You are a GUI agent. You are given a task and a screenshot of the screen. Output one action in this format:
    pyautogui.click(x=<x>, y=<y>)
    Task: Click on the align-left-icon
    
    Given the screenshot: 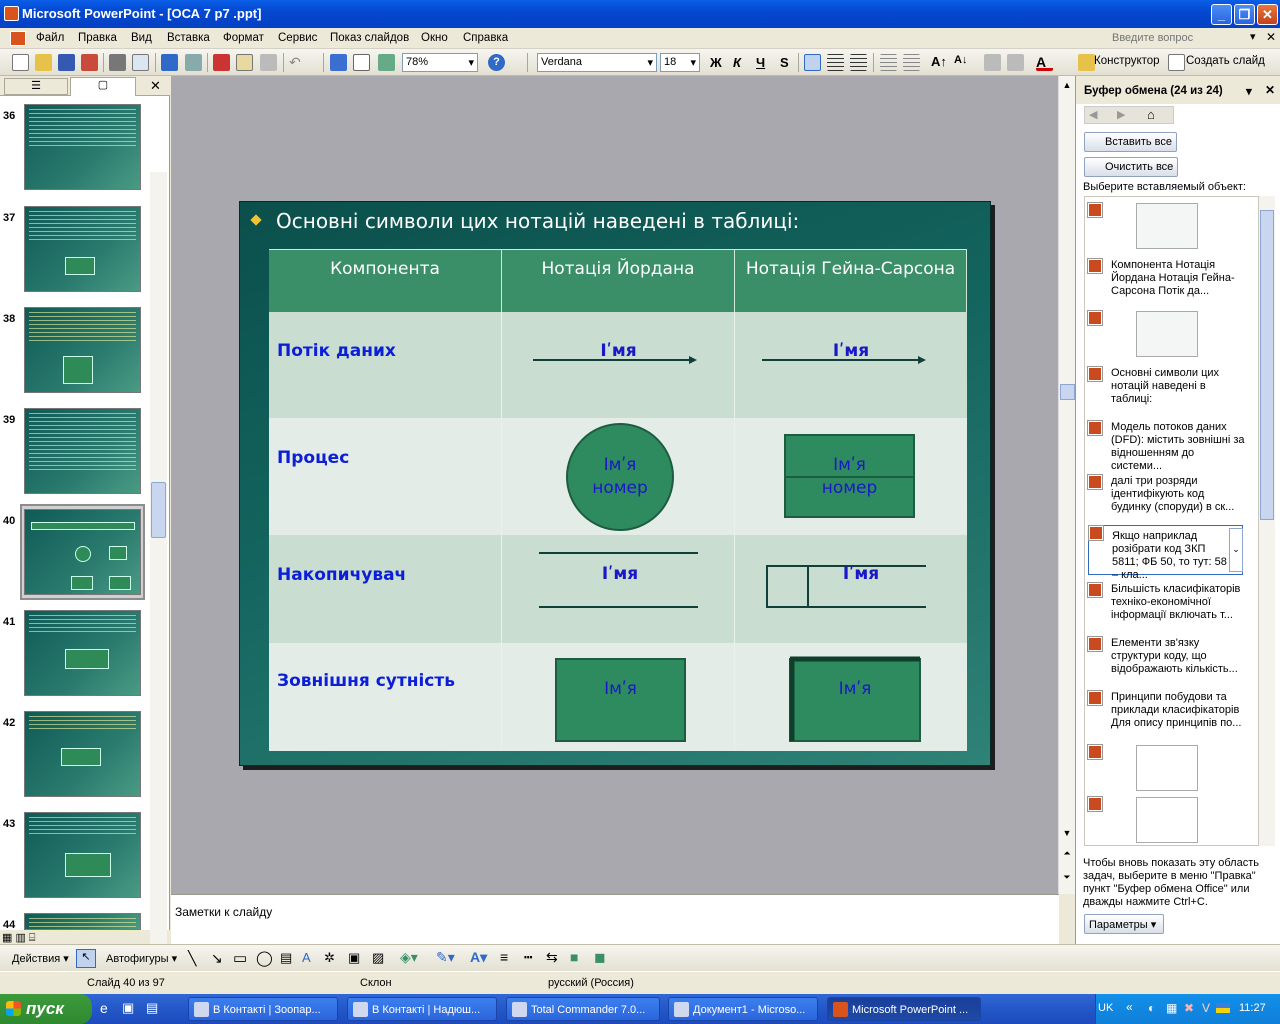 What is the action you would take?
    pyautogui.click(x=812, y=62)
    